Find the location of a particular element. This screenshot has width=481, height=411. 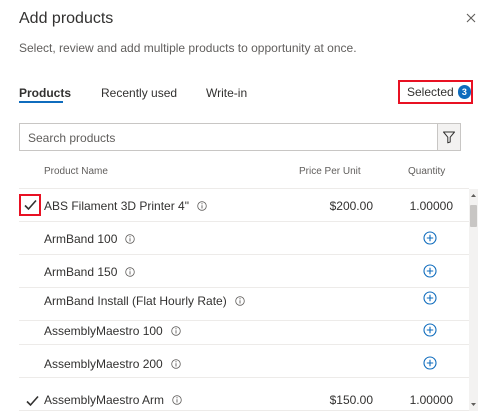

product-name: ABS Filament 3D Printer 4" is located at coordinates (125, 206).